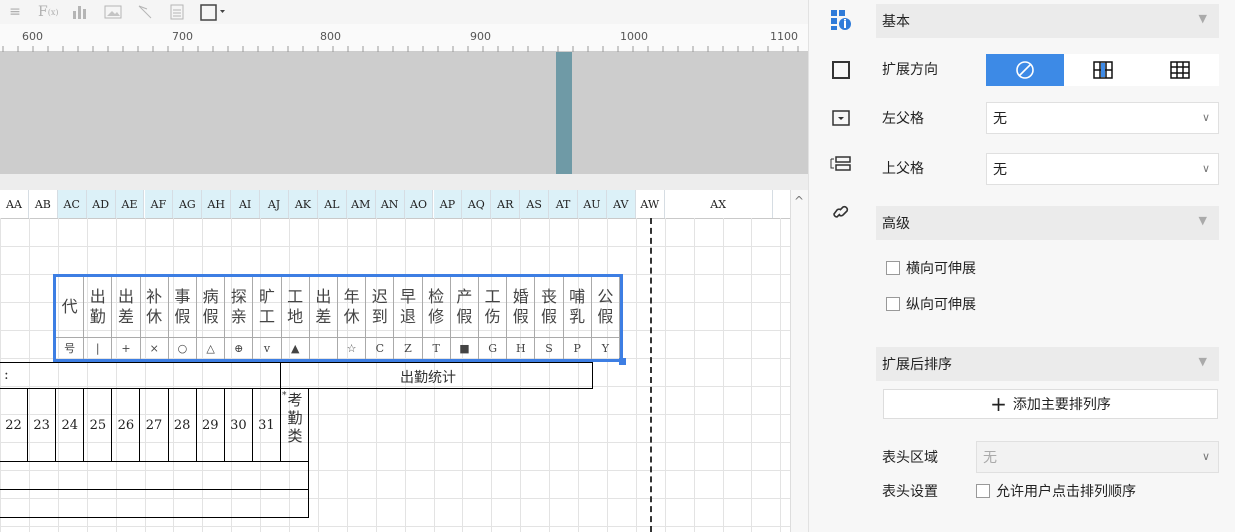  What do you see at coordinates (799, 361) in the screenshot?
I see `vertical-scrollbar: ^` at bounding box center [799, 361].